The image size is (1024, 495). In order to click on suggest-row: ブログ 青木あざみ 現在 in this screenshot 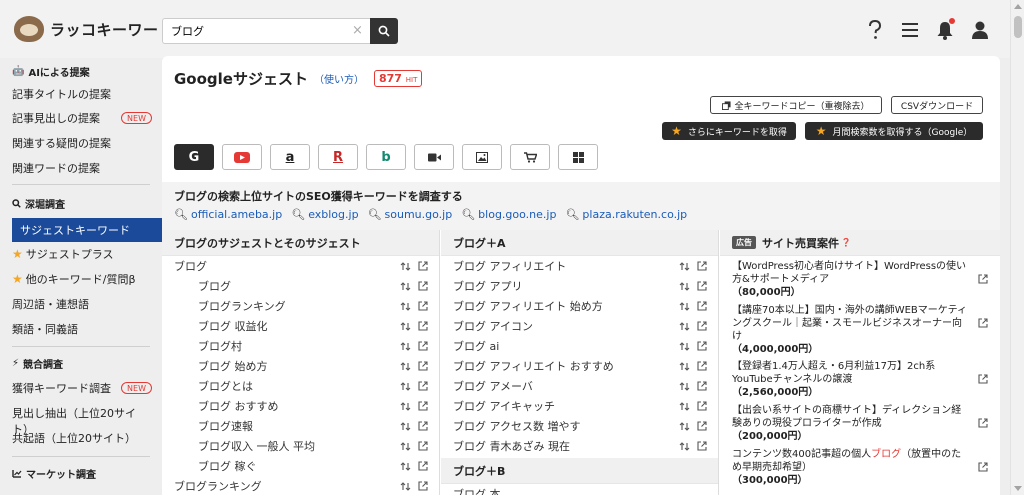, I will do `click(579, 446)`.